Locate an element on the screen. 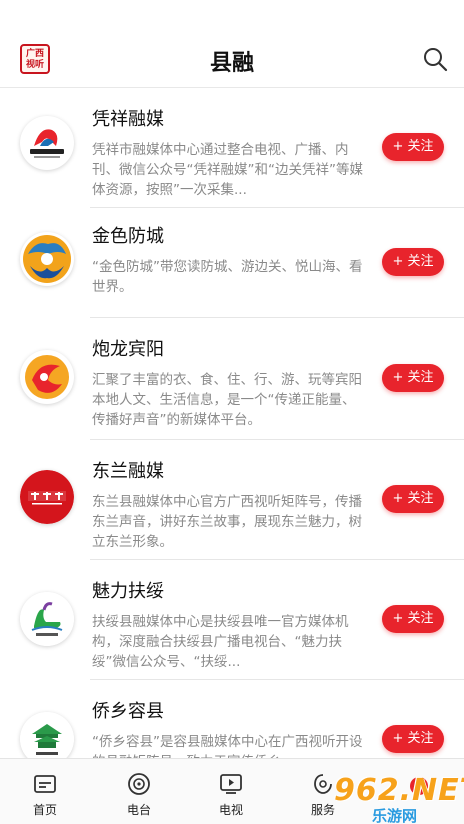  account-name: 东兰融媒 is located at coordinates (128, 471).